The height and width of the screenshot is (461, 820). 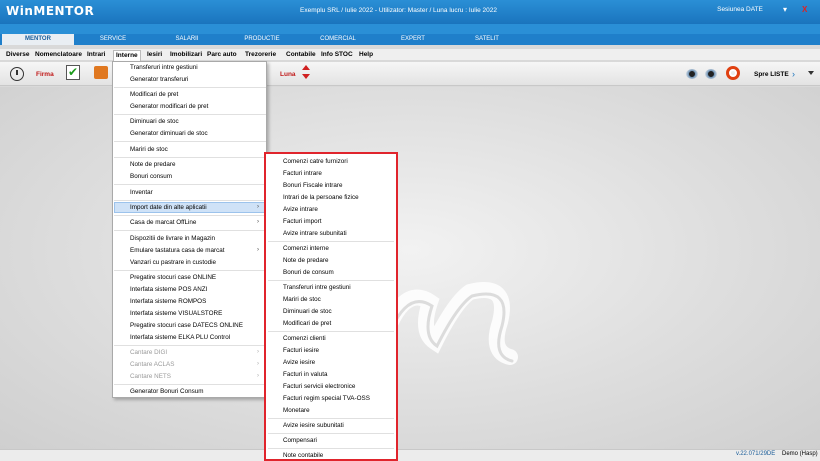 I want to click on menu-imobilizari: Imobilizari, so click(x=186, y=54).